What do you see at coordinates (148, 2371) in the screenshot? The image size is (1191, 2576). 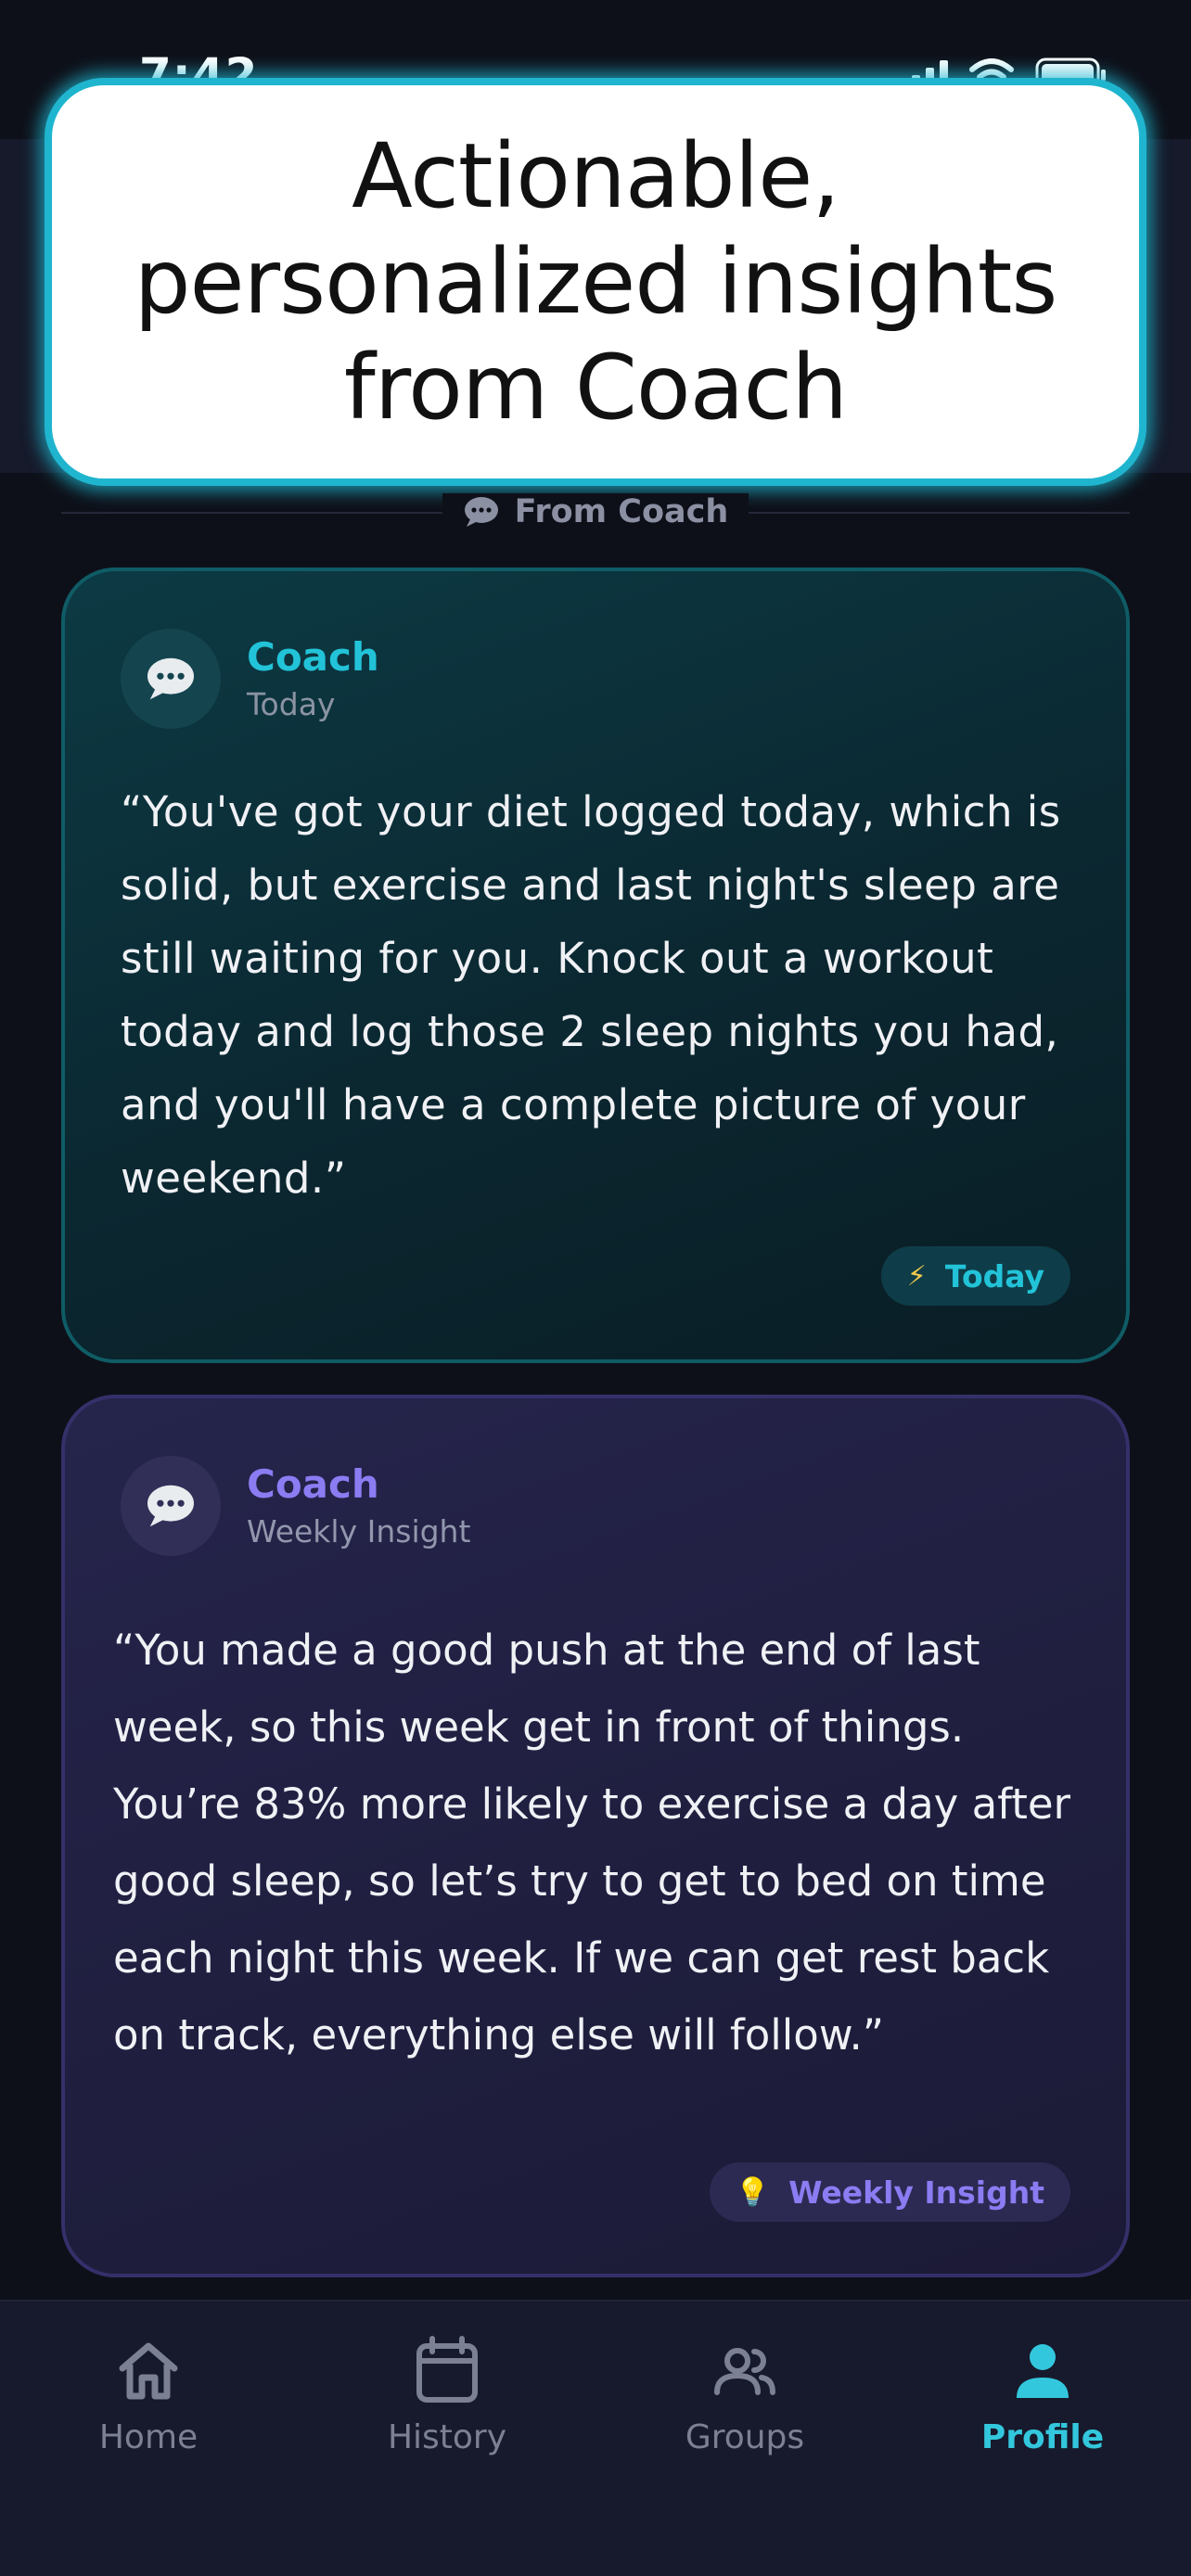 I see `home-icon` at bounding box center [148, 2371].